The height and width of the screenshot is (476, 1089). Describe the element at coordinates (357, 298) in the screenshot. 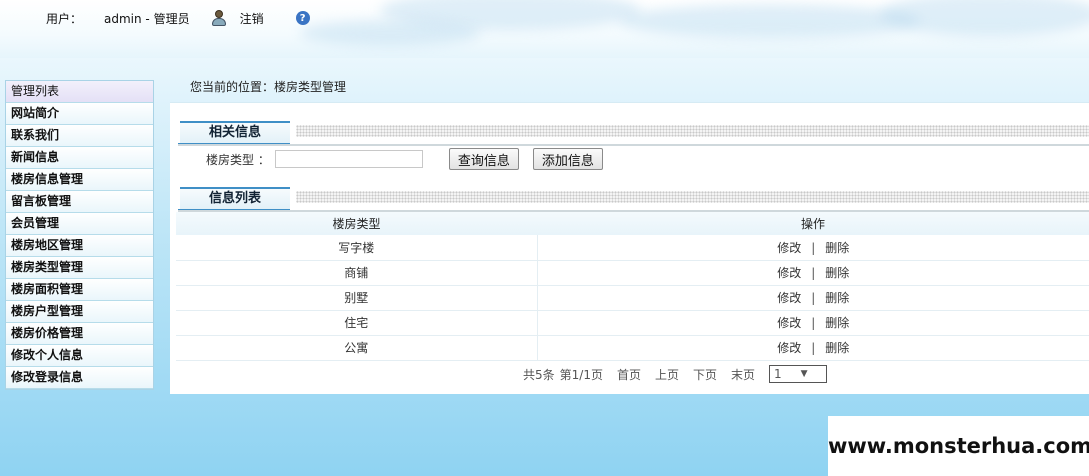

I see `cell-type: 别墅` at that location.